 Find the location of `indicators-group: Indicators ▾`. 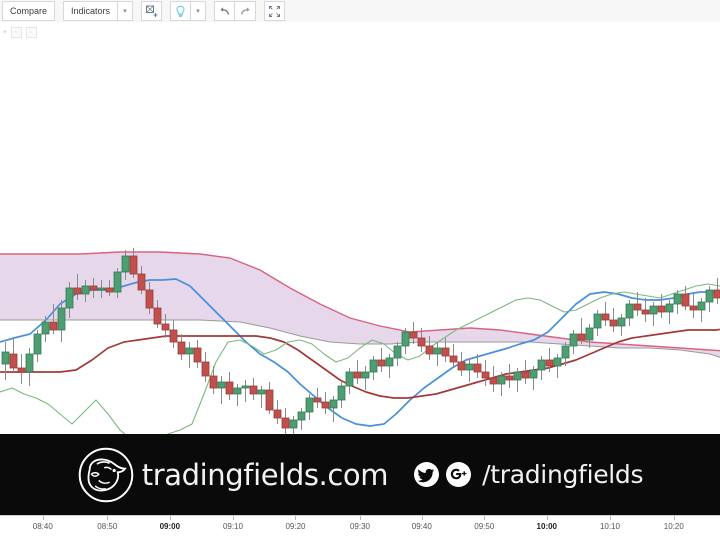

indicators-group: Indicators ▾ is located at coordinates (98, 11).